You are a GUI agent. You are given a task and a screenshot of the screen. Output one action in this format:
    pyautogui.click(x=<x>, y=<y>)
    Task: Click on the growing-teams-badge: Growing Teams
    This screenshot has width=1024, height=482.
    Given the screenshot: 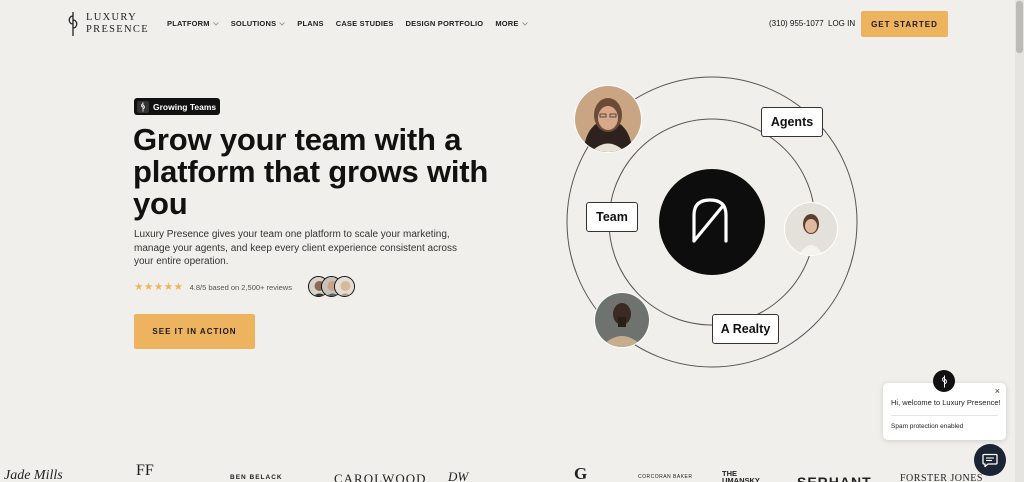 What is the action you would take?
    pyautogui.click(x=177, y=106)
    